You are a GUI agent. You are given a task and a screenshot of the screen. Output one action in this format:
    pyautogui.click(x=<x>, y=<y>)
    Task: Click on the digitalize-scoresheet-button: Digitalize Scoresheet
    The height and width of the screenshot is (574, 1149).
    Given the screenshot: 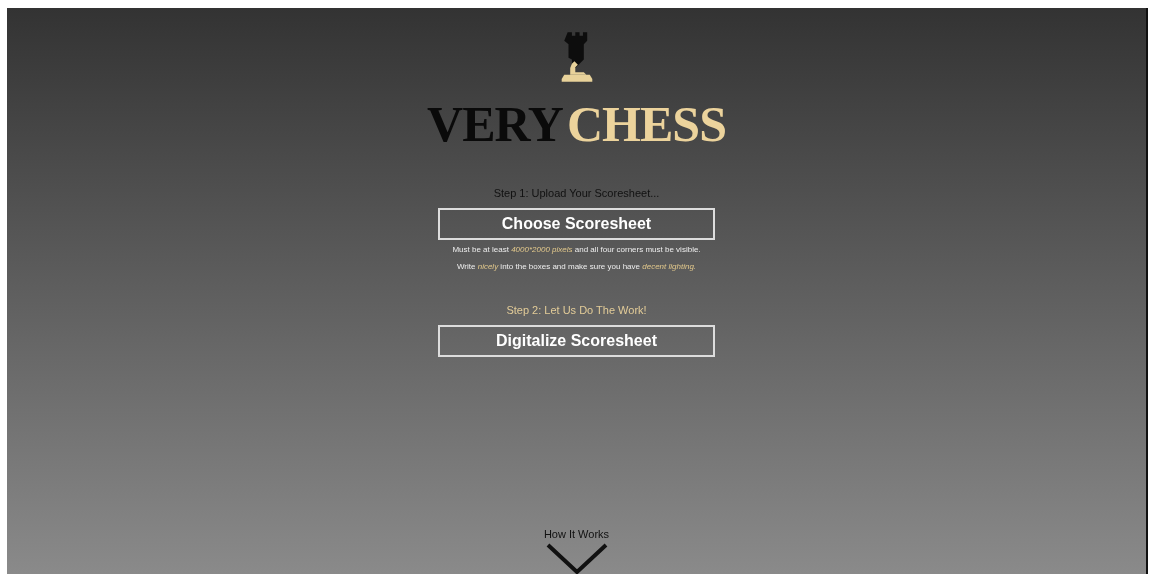 What is the action you would take?
    pyautogui.click(x=576, y=341)
    